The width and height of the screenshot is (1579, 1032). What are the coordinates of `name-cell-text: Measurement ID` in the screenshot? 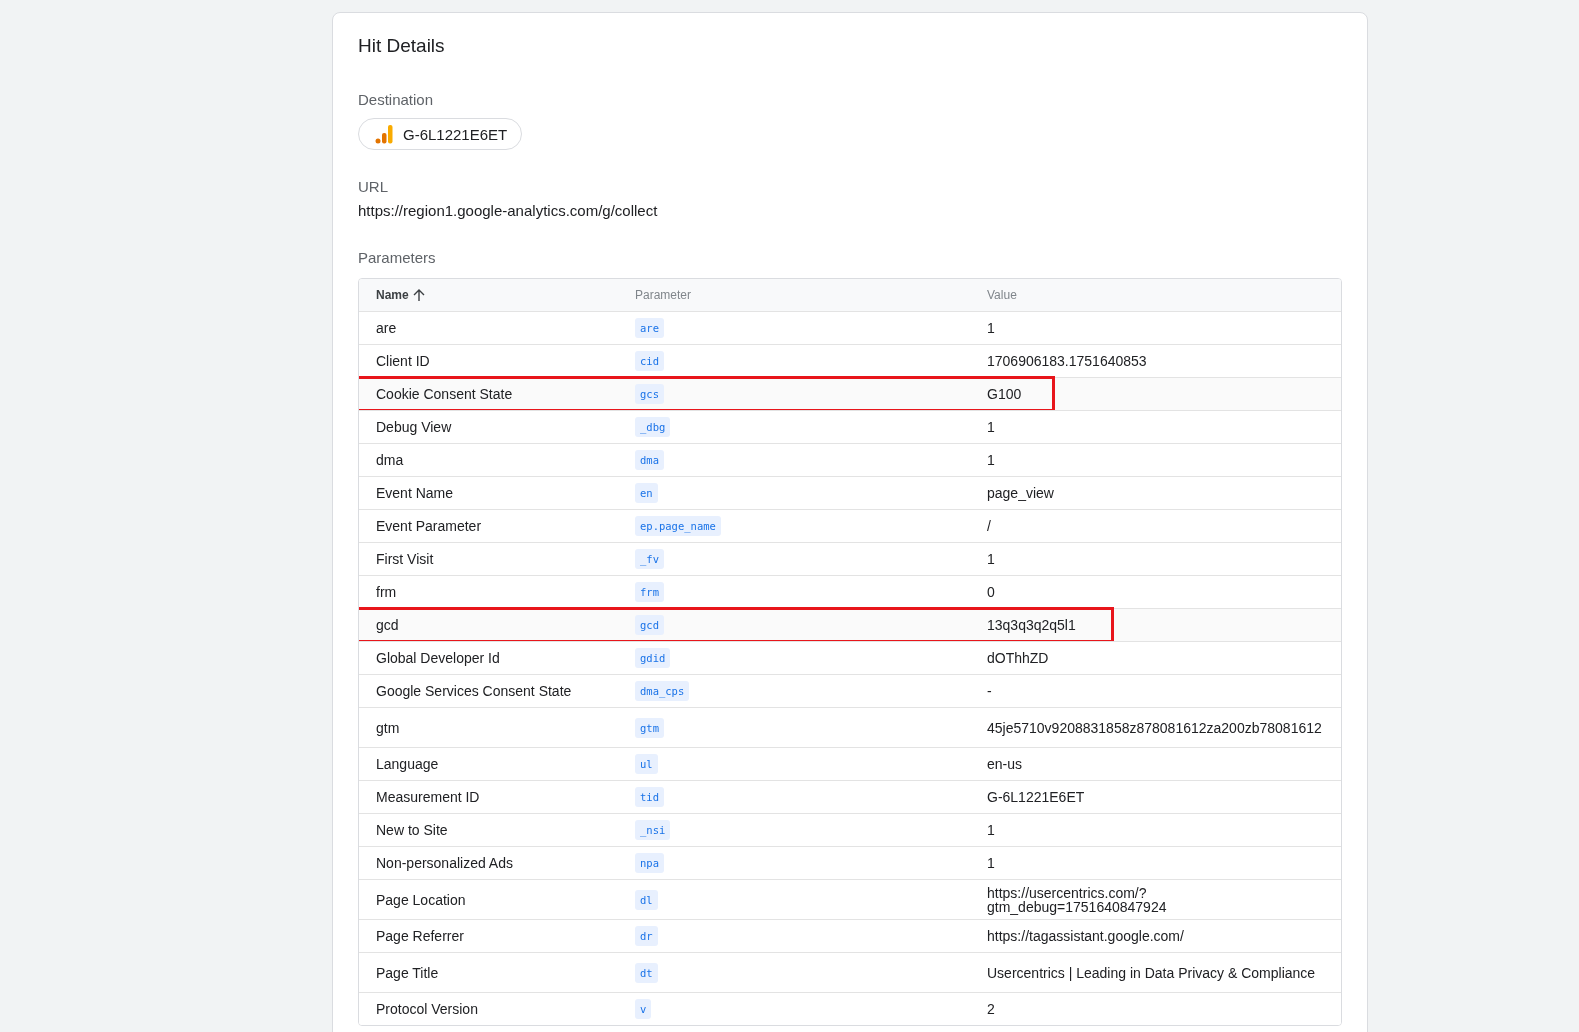 It's located at (428, 797).